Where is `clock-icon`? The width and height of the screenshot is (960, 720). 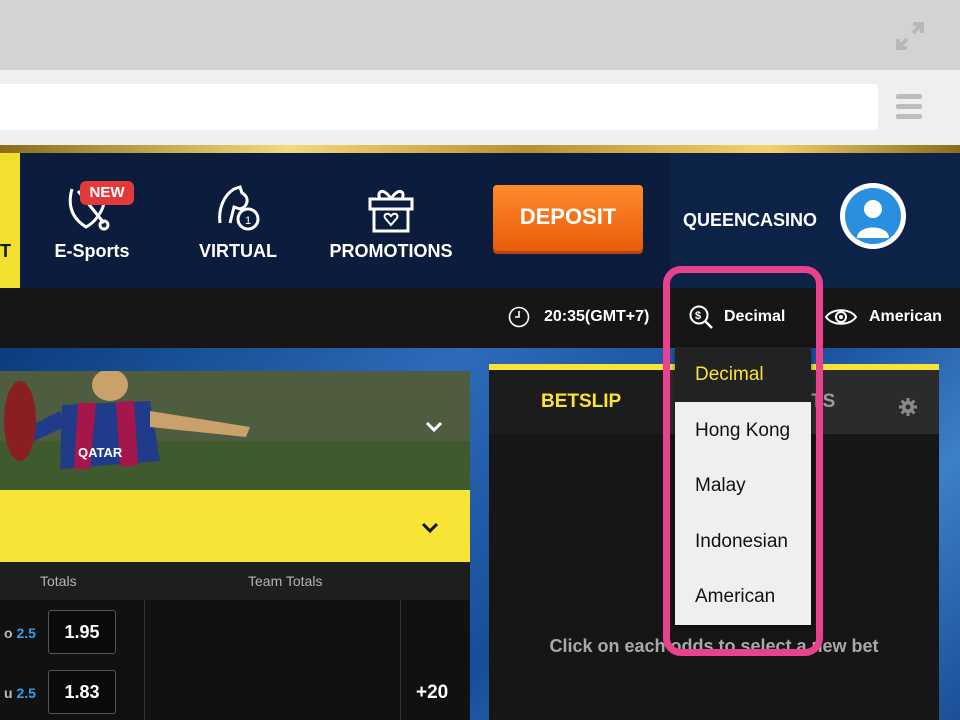 clock-icon is located at coordinates (519, 317).